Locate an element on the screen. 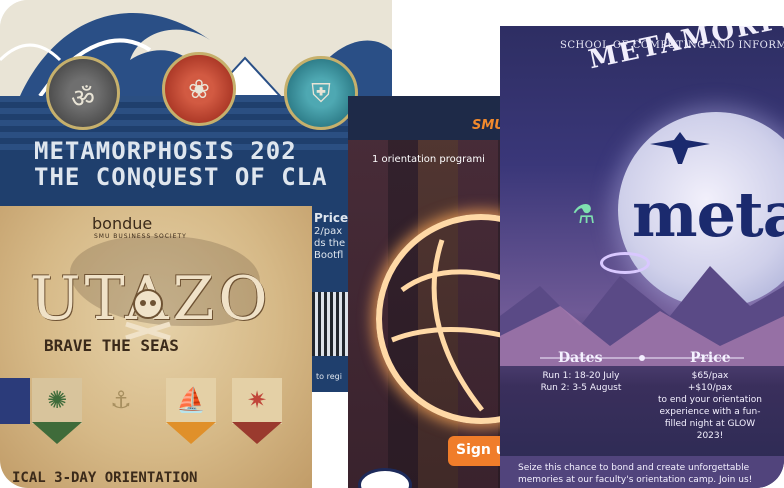  eagle-icon is located at coordinates (680, 148).